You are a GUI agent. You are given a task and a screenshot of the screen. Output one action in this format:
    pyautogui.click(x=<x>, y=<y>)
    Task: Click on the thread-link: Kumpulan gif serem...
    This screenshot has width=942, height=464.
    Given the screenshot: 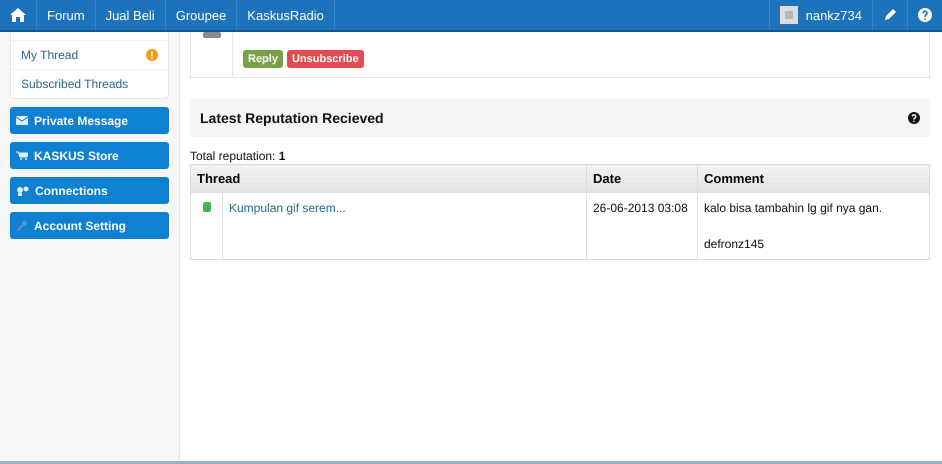 What is the action you would take?
    pyautogui.click(x=287, y=208)
    